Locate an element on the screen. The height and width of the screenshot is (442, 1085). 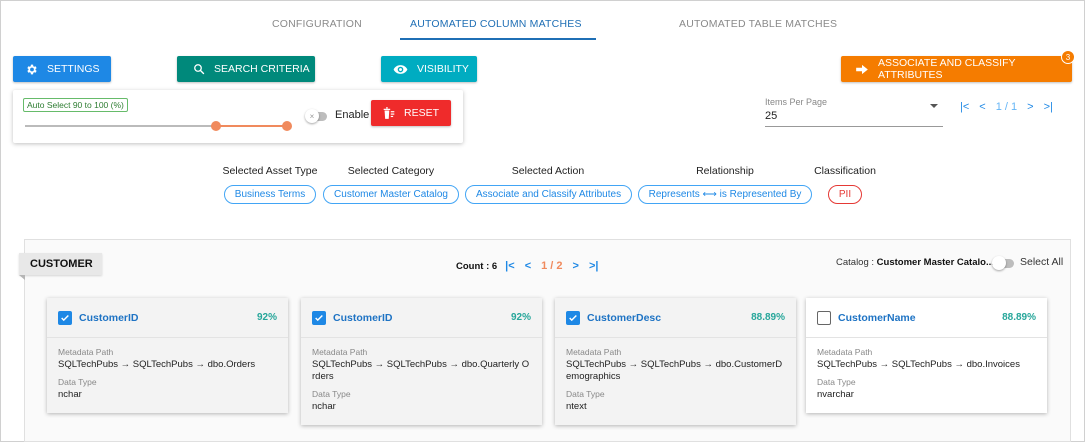
card-column-name: CustomerName is located at coordinates (920, 318).